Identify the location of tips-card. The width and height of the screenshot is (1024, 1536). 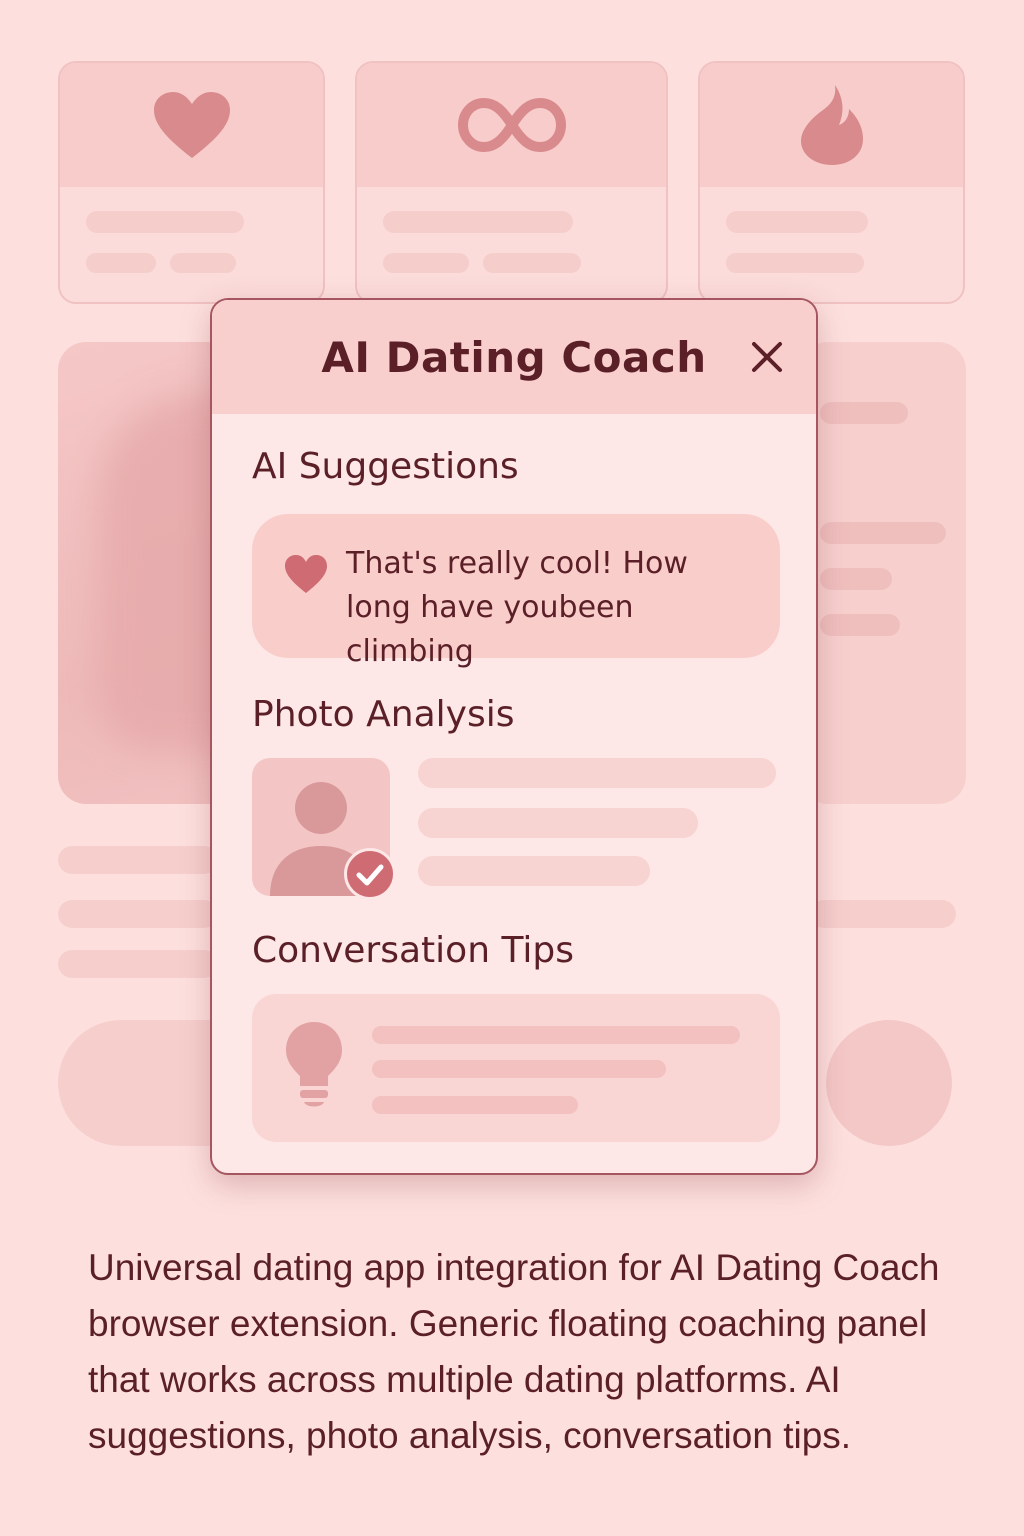
(516, 1068).